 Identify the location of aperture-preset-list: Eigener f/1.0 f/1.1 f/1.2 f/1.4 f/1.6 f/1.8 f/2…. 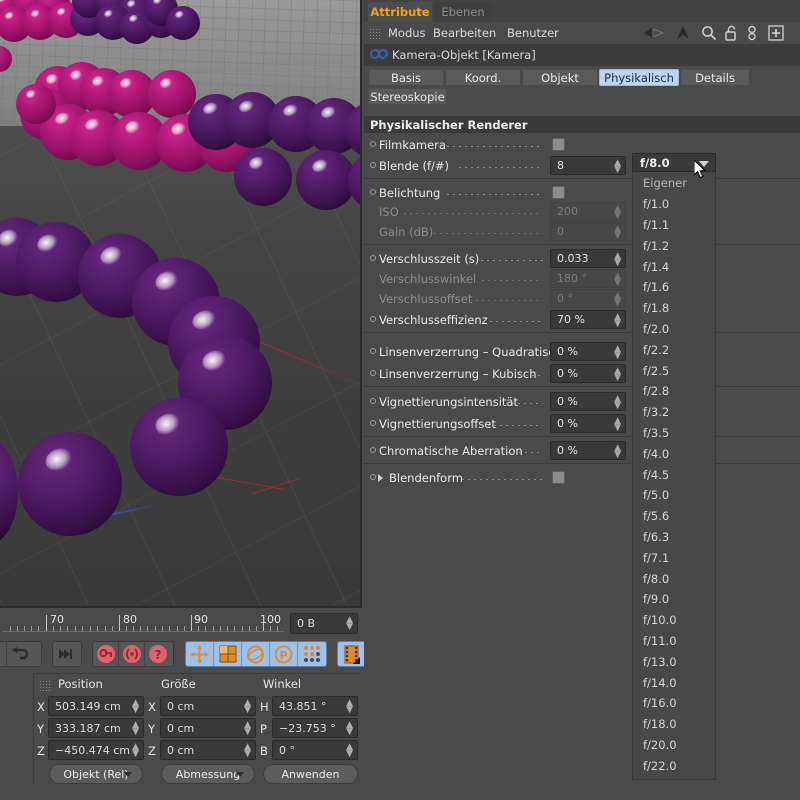
(674, 476).